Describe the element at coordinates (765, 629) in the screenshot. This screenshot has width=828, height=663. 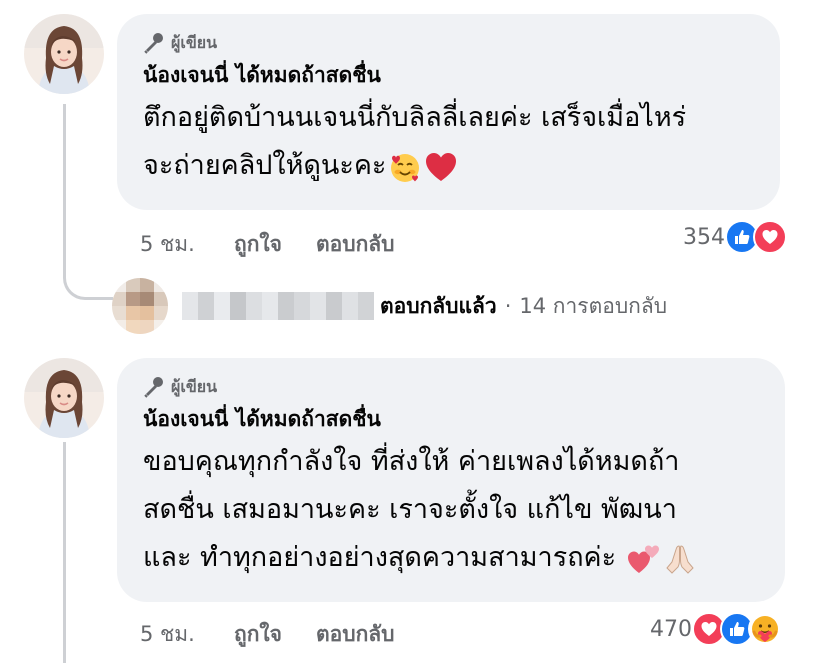
I see `care-reaction-icon` at that location.